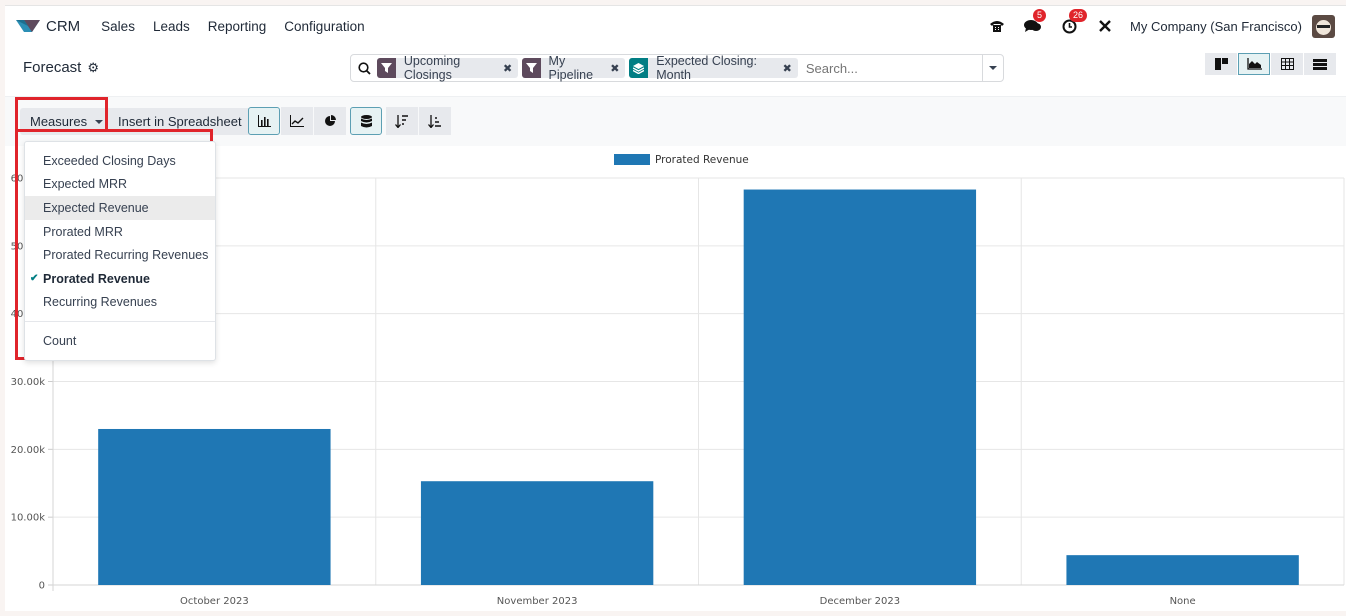  Describe the element at coordinates (1078, 15) in the screenshot. I see `activities-badge: 26` at that location.